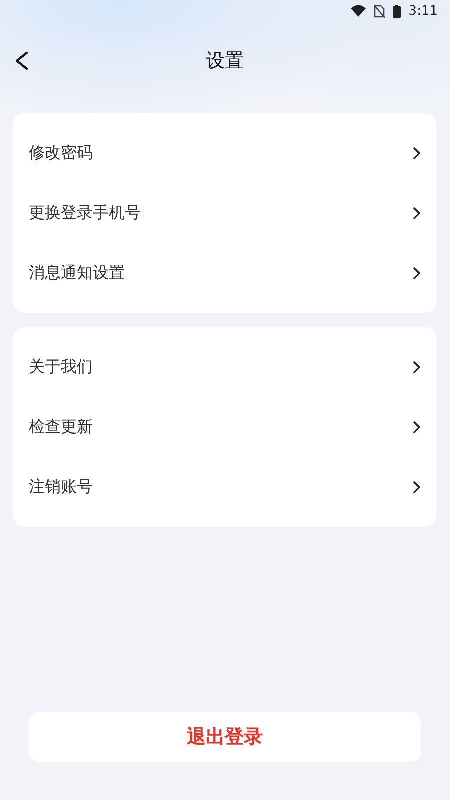 The image size is (450, 800). I want to click on wifi-icon, so click(358, 11).